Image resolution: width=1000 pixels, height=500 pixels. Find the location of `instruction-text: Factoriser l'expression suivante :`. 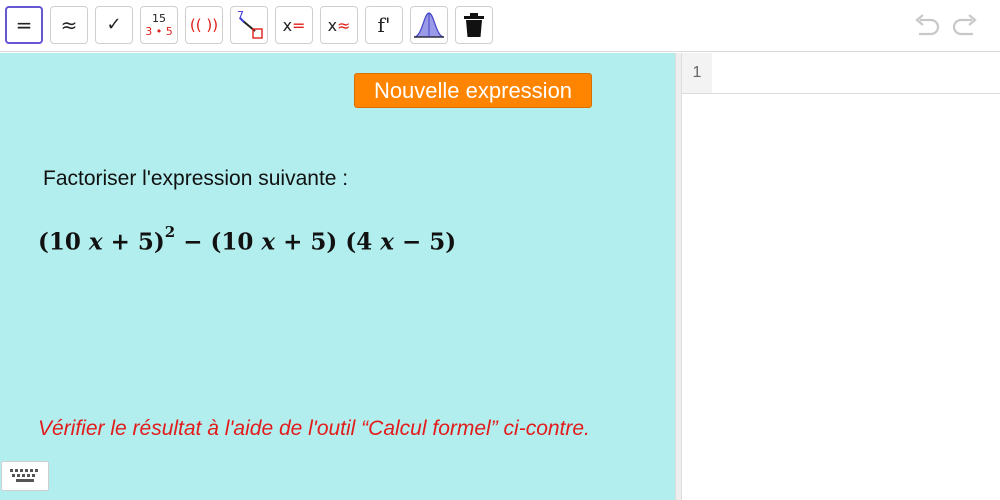

instruction-text: Factoriser l'expression suivante : is located at coordinates (196, 178).